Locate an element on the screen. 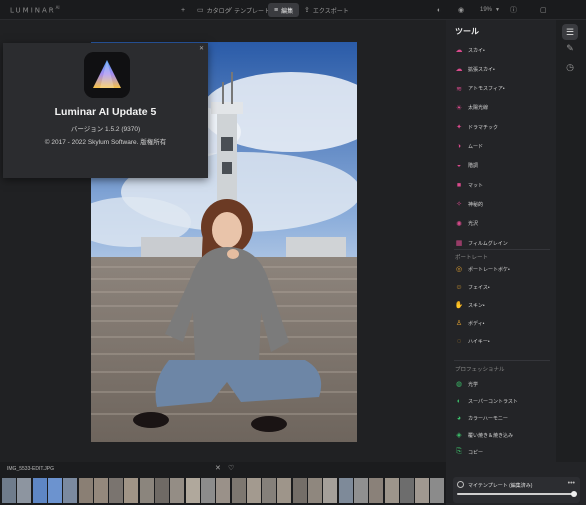  reject-icon: ✕ is located at coordinates (218, 468).